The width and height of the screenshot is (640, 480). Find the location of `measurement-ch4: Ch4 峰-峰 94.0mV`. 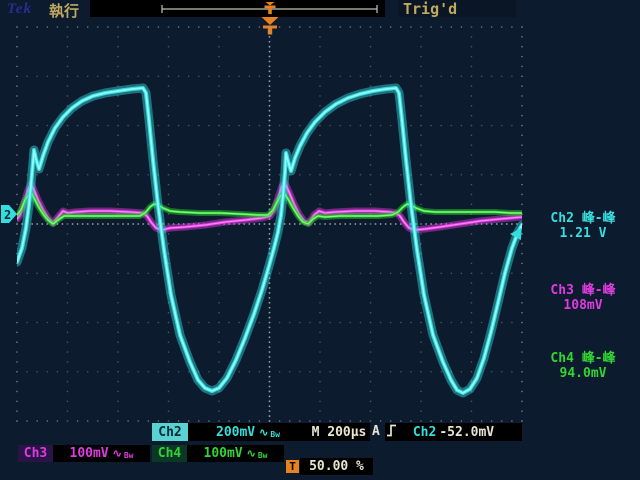

measurement-ch4: Ch4 峰-峰 94.0mV is located at coordinates (583, 366).